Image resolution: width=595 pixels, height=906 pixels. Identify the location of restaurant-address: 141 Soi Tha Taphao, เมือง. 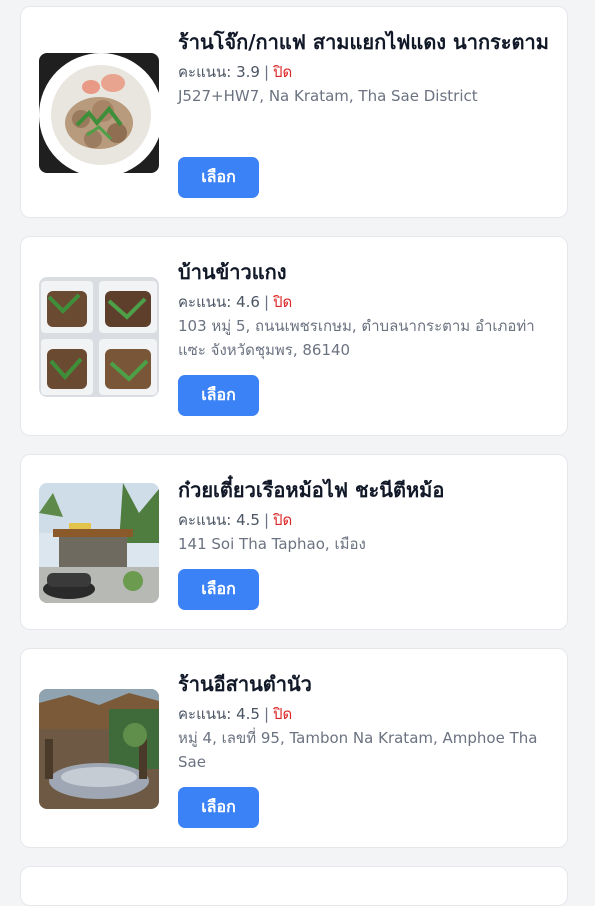
(272, 544).